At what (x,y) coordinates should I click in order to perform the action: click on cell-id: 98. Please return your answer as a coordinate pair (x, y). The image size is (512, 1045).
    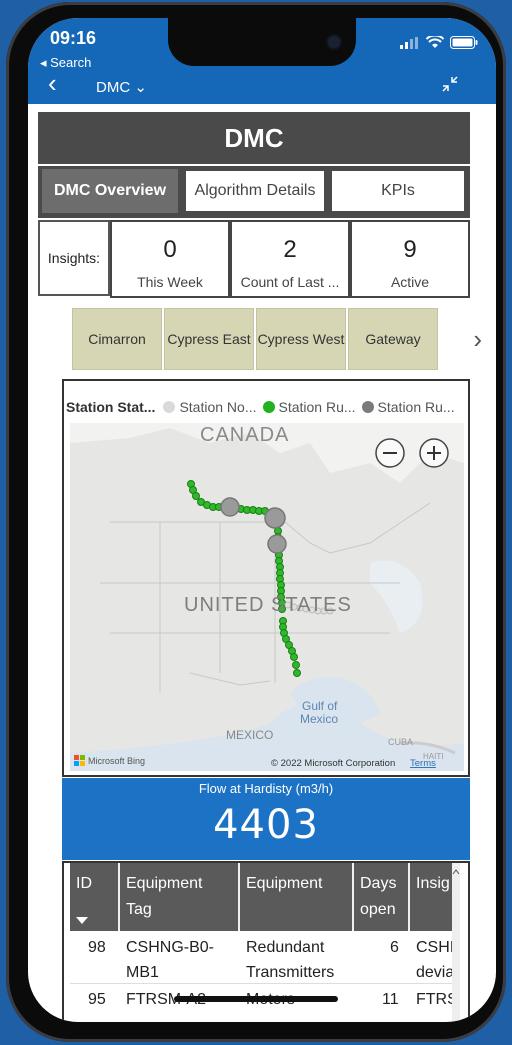
    Looking at the image, I should click on (97, 947).